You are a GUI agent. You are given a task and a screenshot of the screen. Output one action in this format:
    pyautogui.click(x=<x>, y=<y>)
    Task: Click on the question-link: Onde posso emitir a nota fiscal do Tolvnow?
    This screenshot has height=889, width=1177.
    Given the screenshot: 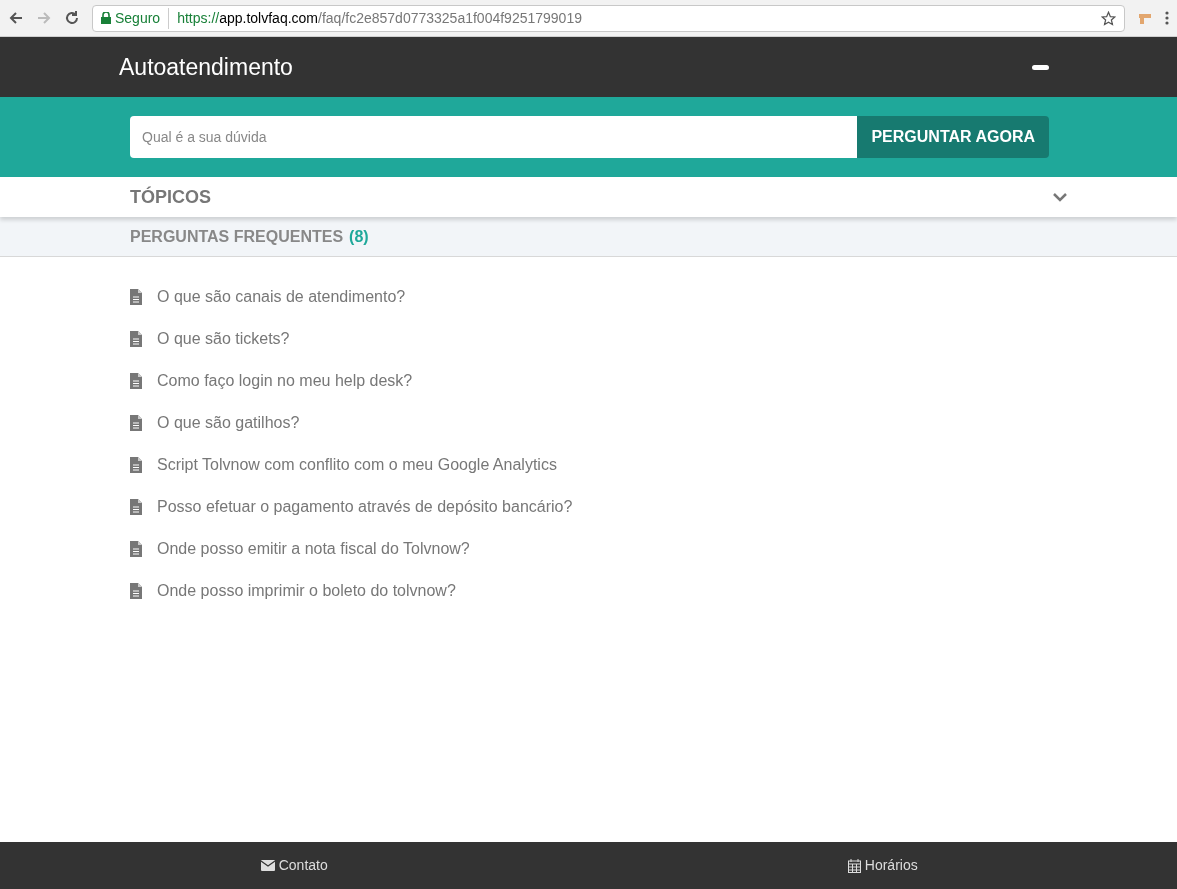 What is the action you would take?
    pyautogui.click(x=313, y=549)
    